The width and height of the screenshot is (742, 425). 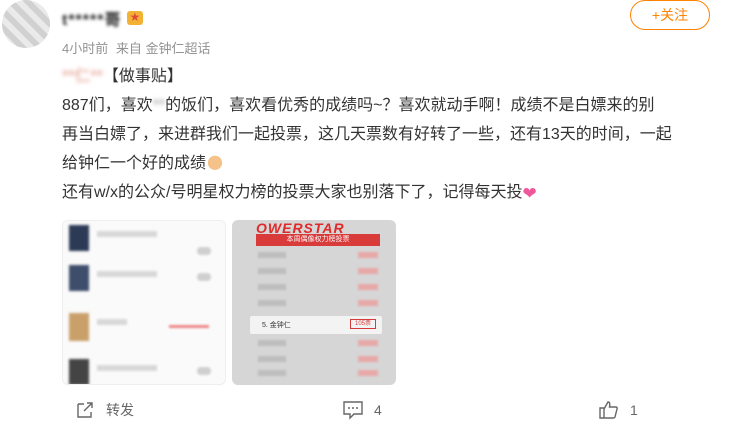 What do you see at coordinates (292, 192) in the screenshot?
I see `post-text: 还有w/x的公众/号明星权力榜的投票大家也别落下了，记得每天投` at bounding box center [292, 192].